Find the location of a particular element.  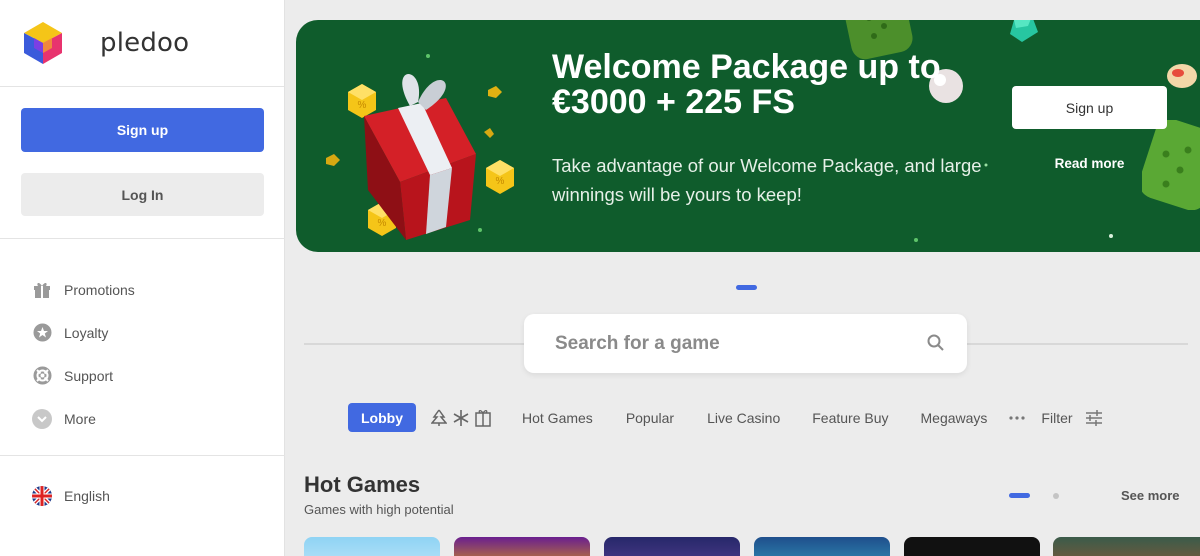

tab-feature-buy: Feature Buy is located at coordinates (850, 418).